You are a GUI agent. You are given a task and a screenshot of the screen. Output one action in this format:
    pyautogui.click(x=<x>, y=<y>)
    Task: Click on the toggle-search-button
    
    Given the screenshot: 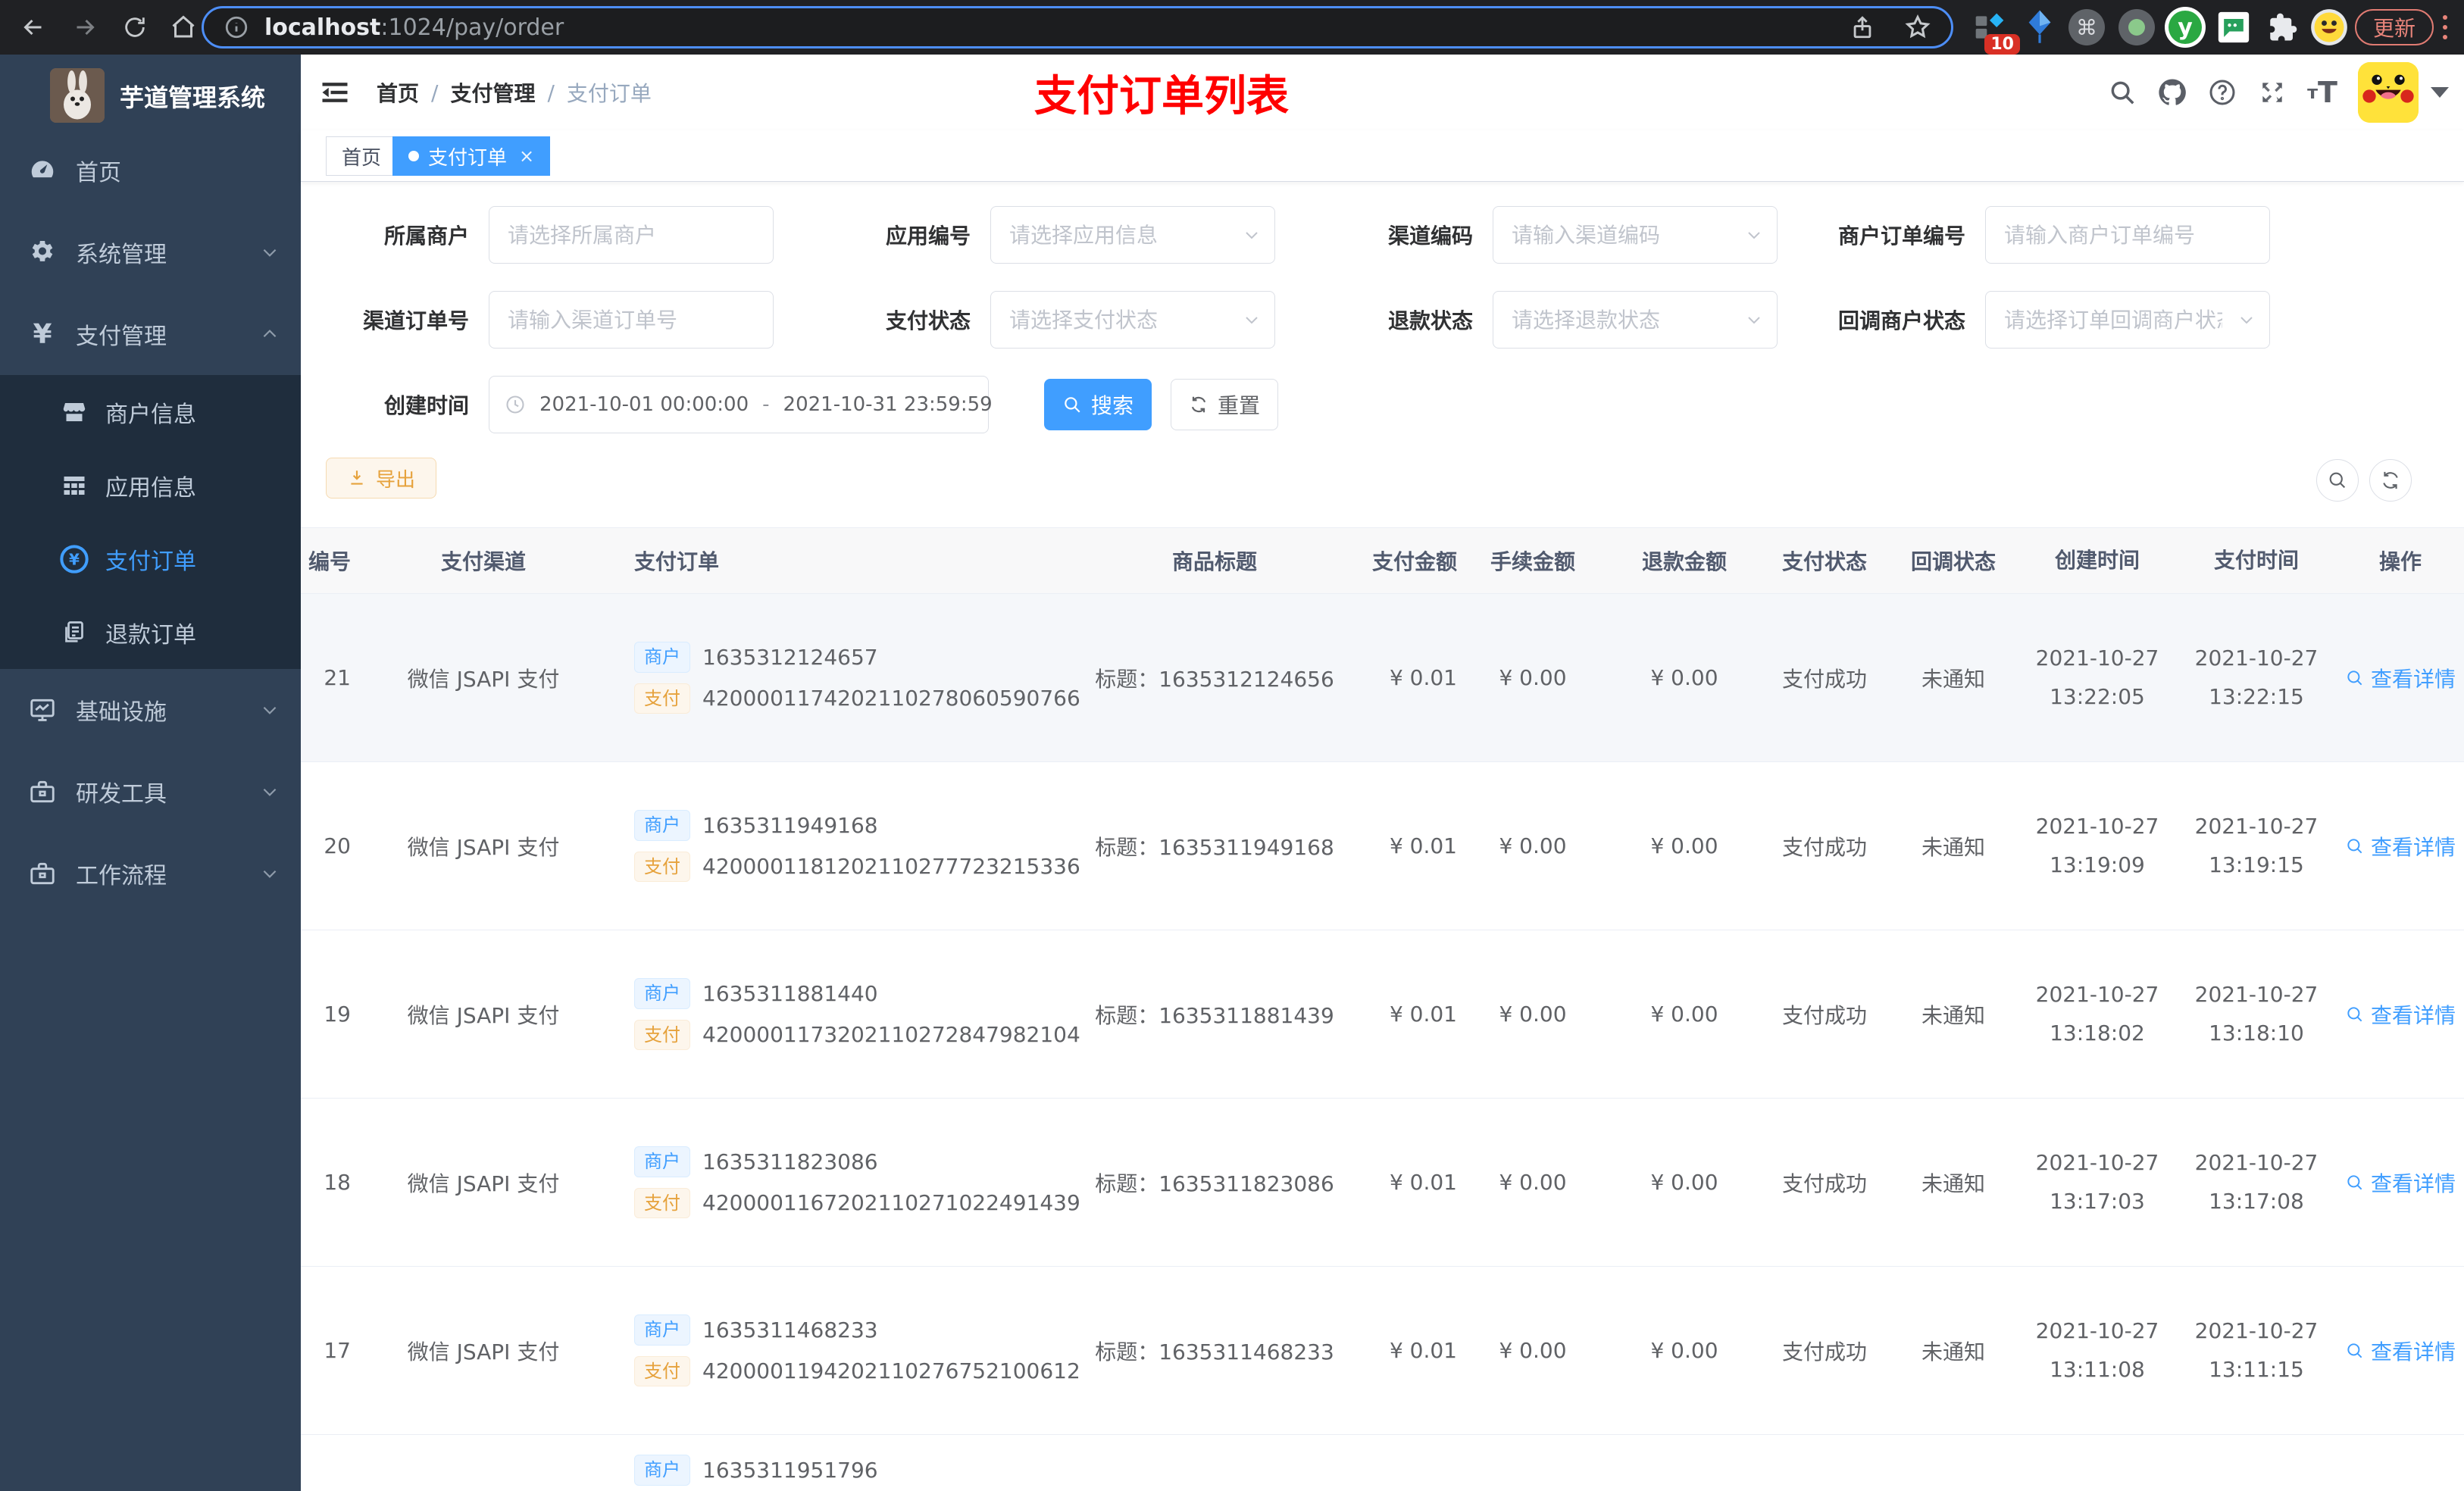 What is the action you would take?
    pyautogui.click(x=2337, y=480)
    